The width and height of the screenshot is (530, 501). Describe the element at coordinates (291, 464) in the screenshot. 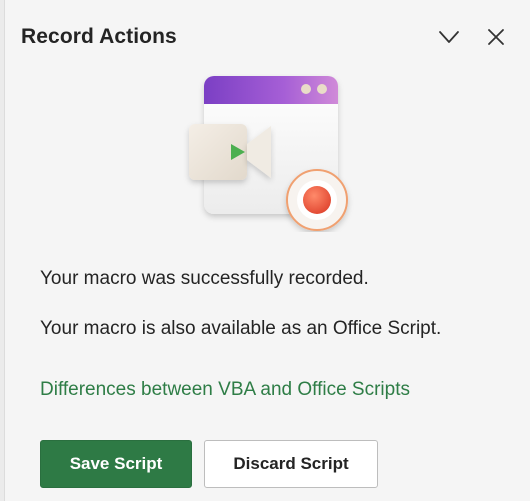

I see `discard-script-button: Discard Script` at that location.